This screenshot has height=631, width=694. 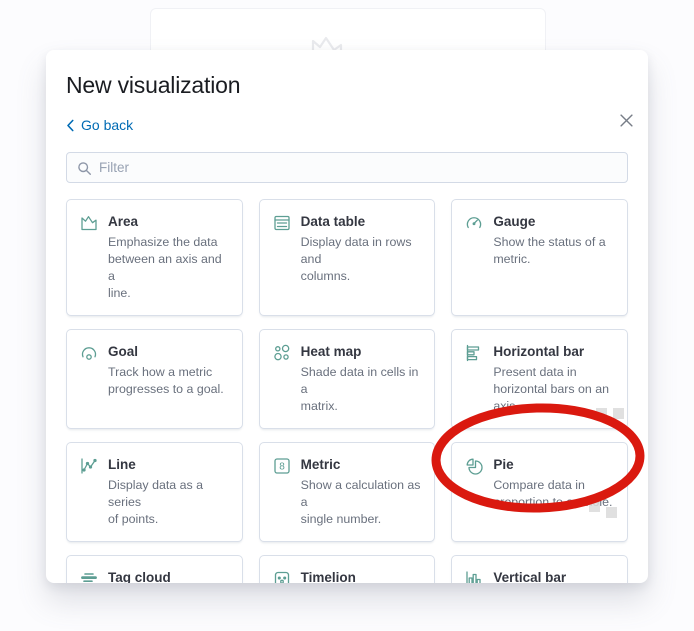 I want to click on svg-text: 8, so click(x=282, y=466).